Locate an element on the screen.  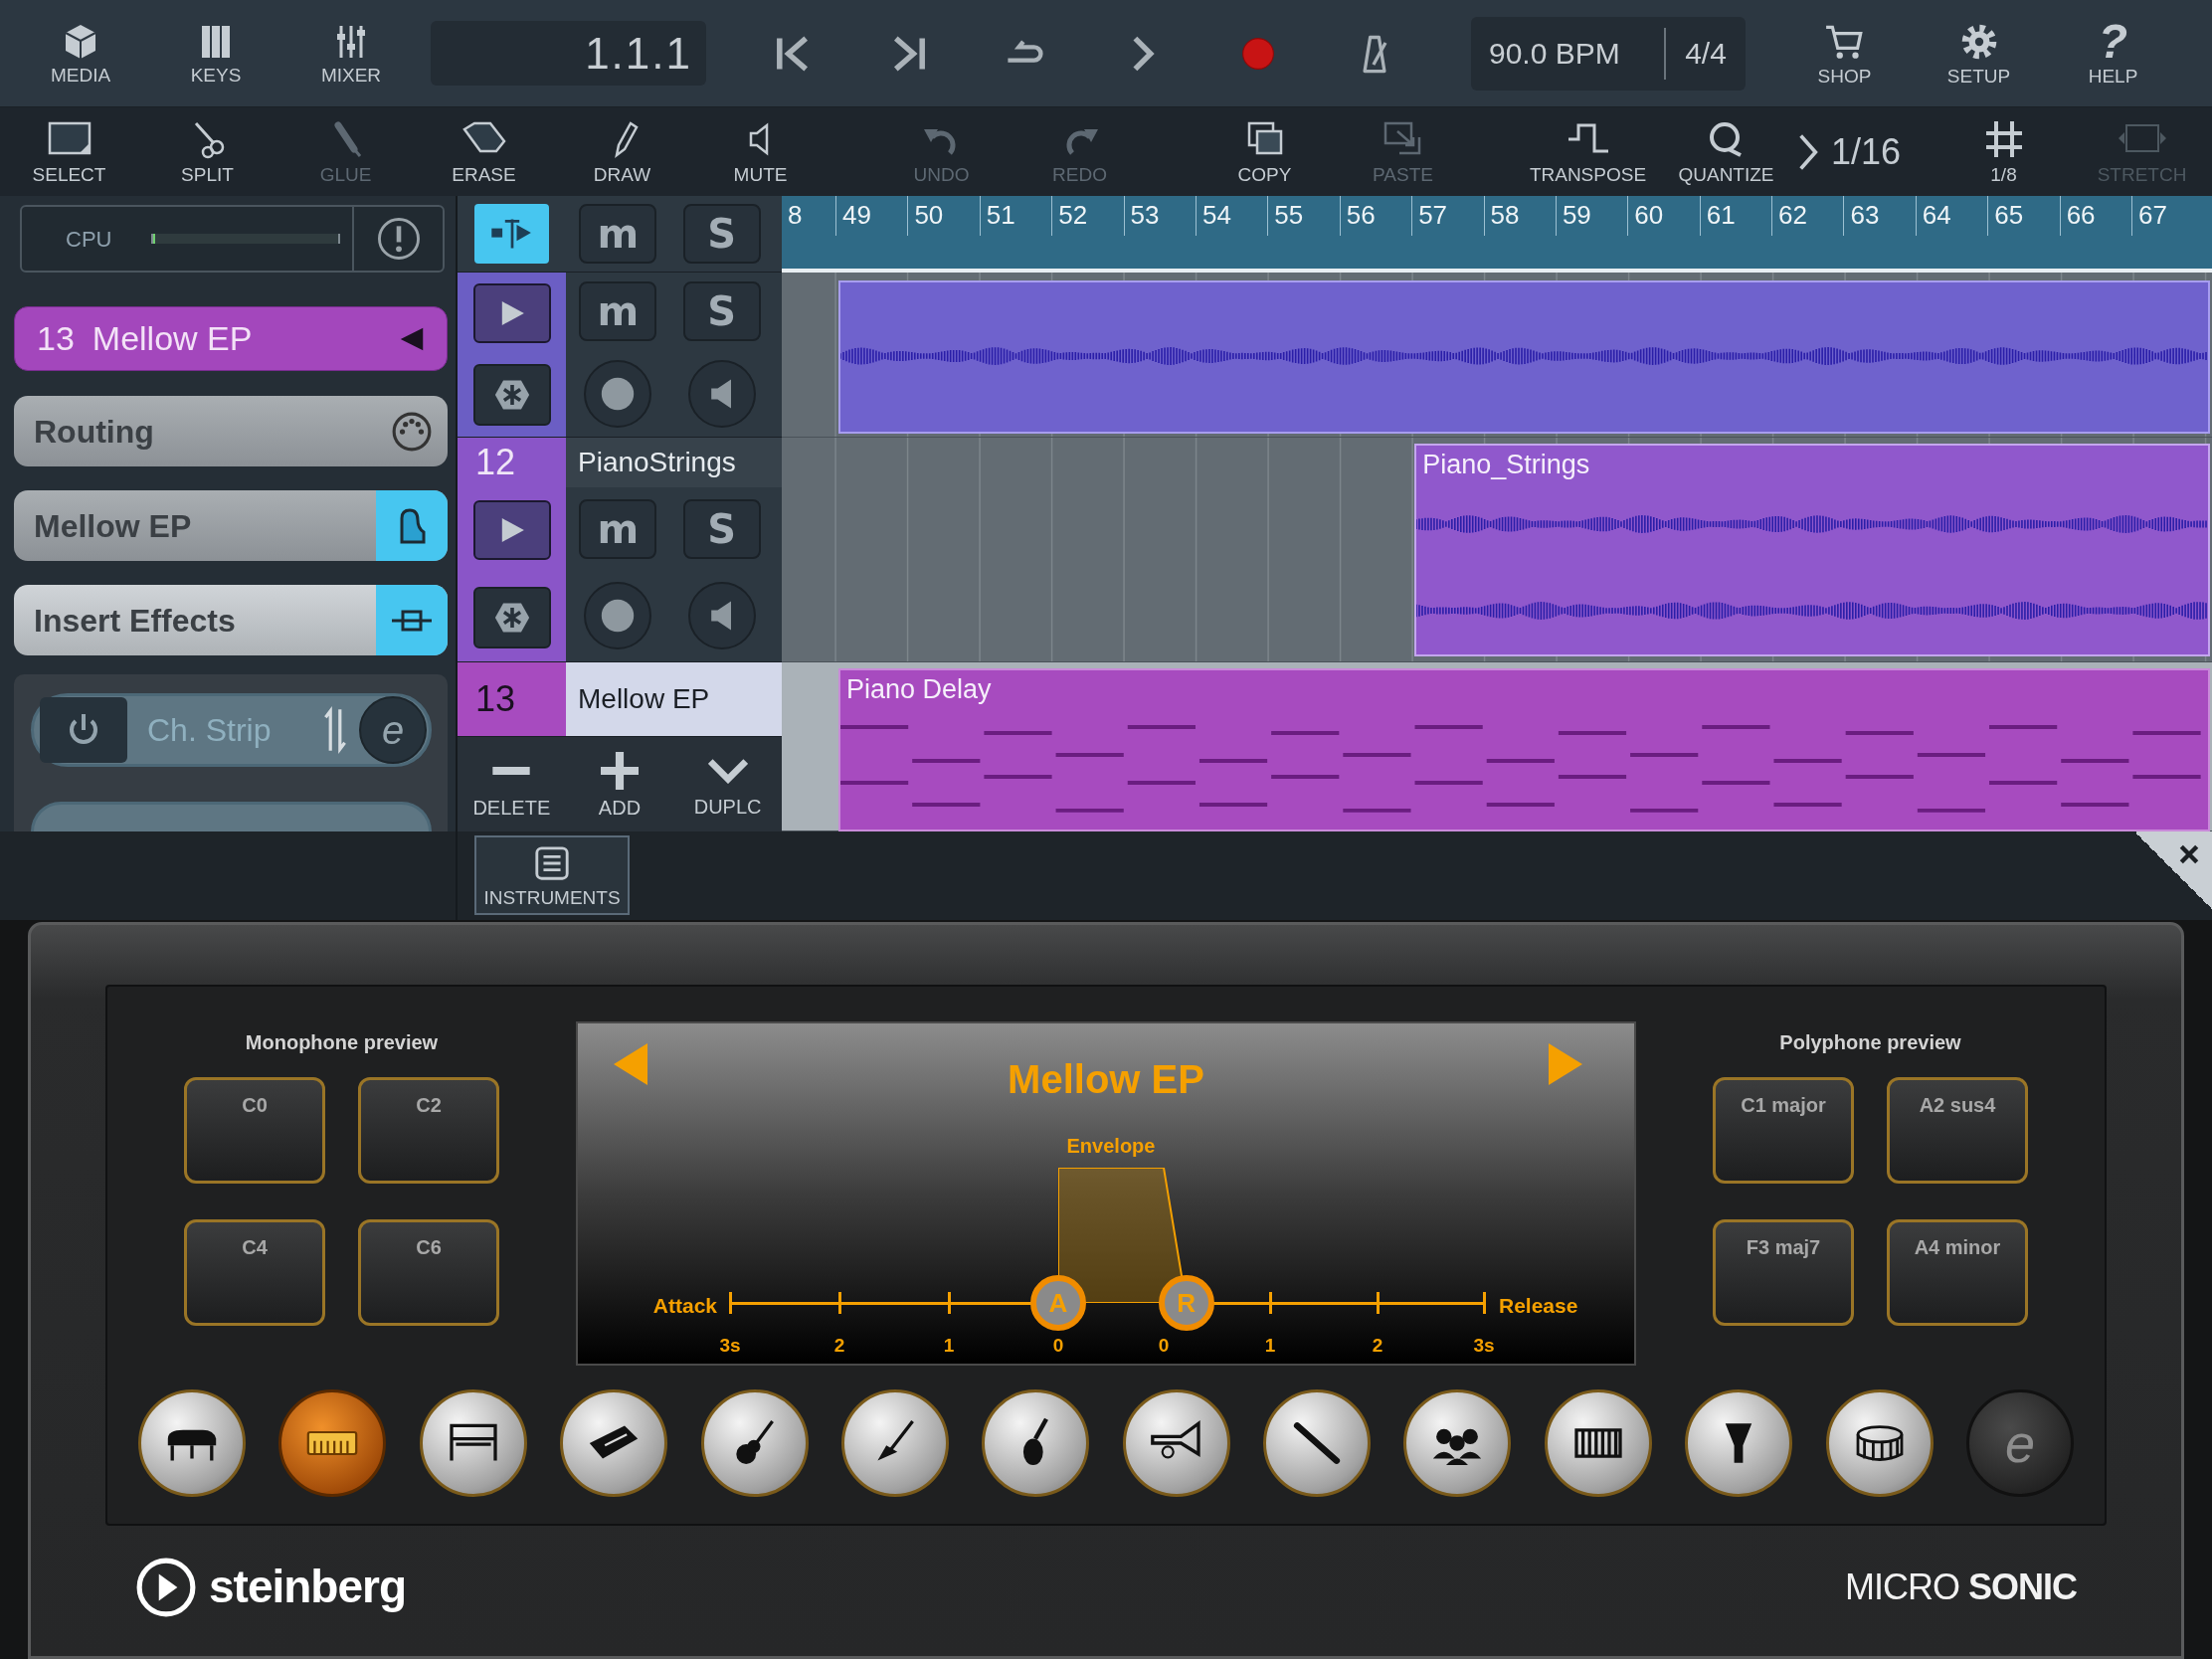
bar-number: 60 is located at coordinates (1663, 216).